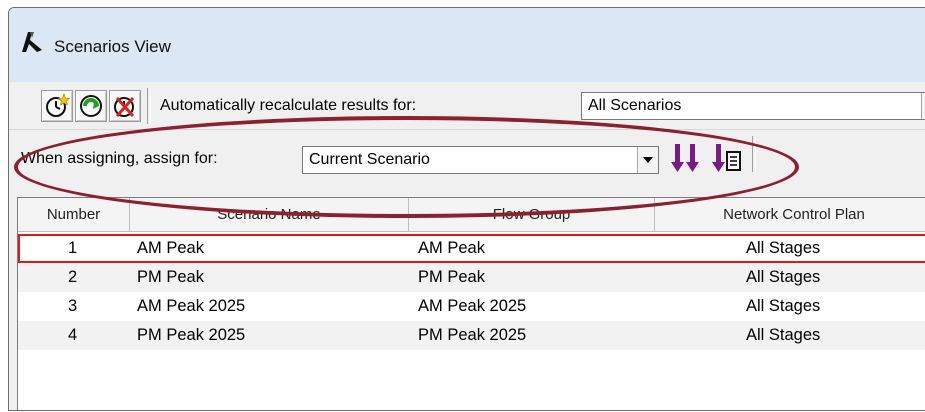  Describe the element at coordinates (73, 248) in the screenshot. I see `cell-number: 1` at that location.